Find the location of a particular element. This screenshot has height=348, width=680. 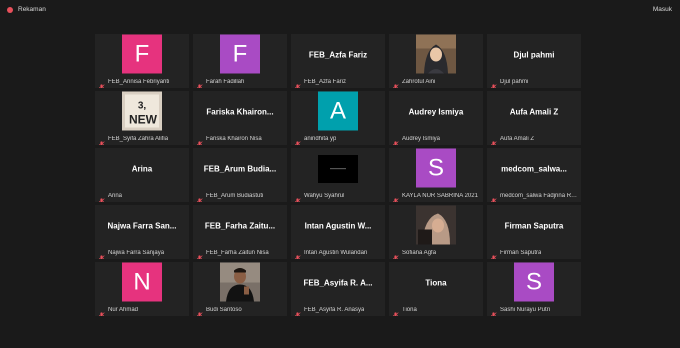

participant-video: 3, NEW is located at coordinates (142, 111).